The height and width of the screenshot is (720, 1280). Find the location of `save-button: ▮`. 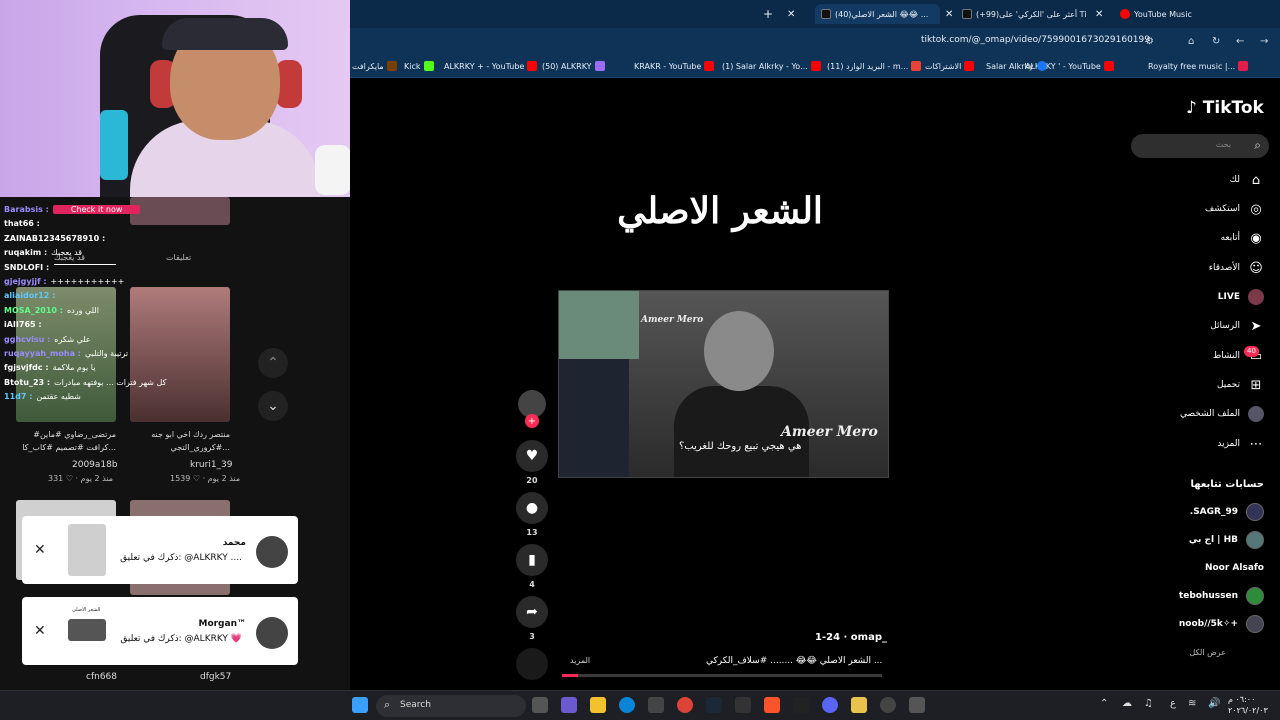

save-button: ▮ is located at coordinates (532, 560).